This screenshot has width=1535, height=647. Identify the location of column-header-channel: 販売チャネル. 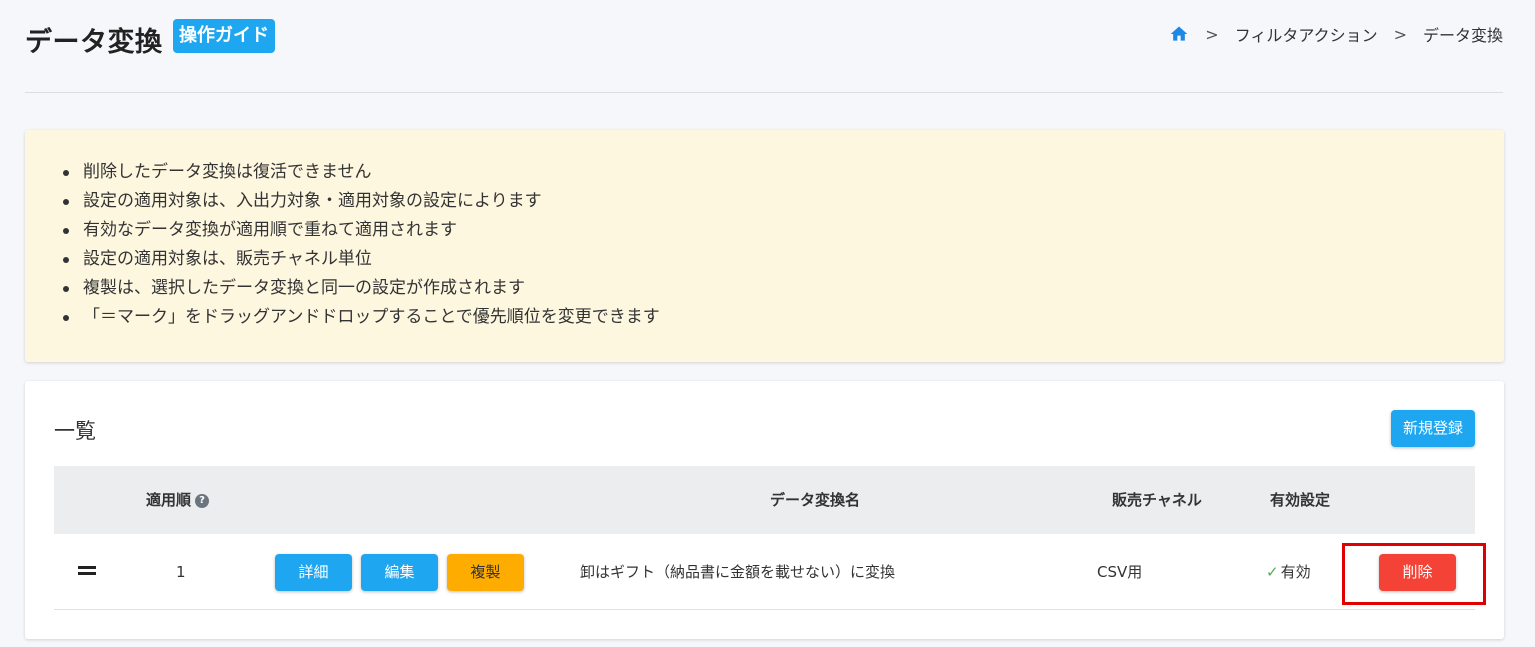
(1157, 500).